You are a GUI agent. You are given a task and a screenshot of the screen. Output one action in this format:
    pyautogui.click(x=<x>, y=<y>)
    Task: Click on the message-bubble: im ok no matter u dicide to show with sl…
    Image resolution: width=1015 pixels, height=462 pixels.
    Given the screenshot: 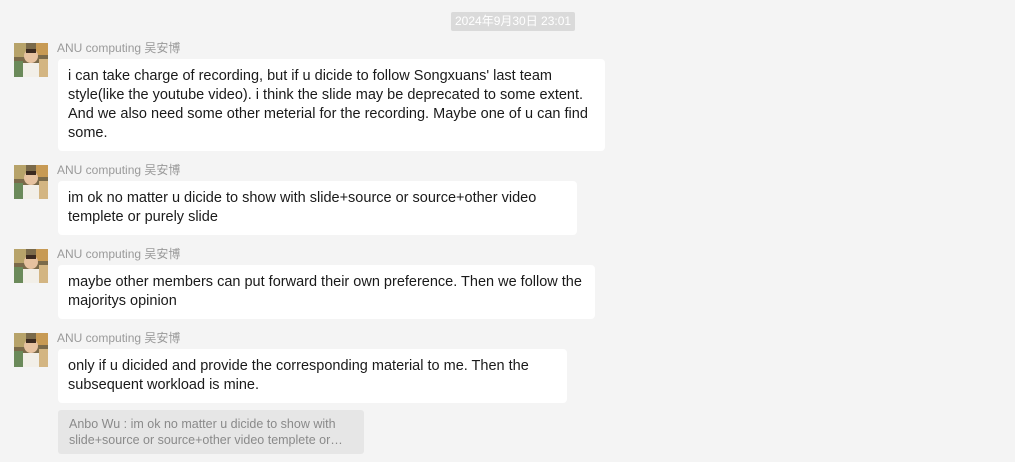 What is the action you would take?
    pyautogui.click(x=317, y=208)
    